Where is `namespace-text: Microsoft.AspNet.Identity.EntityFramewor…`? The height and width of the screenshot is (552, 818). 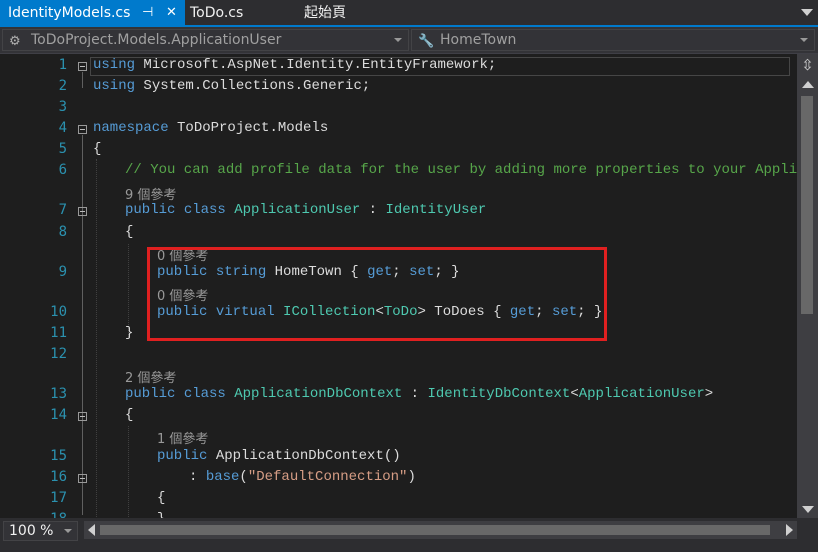 namespace-text: Microsoft.AspNet.Identity.EntityFramewor… is located at coordinates (316, 65).